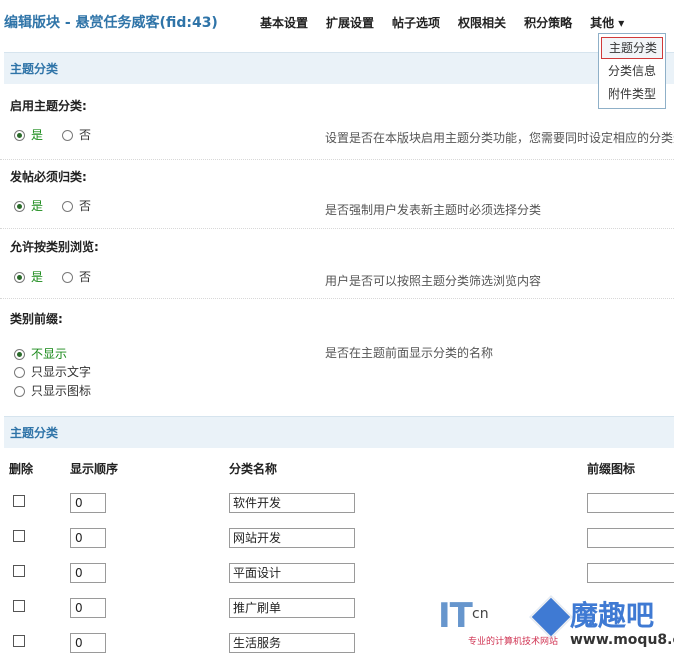 This screenshot has height=663, width=674. I want to click on option-hide-prefix: 不显示, so click(40, 353).